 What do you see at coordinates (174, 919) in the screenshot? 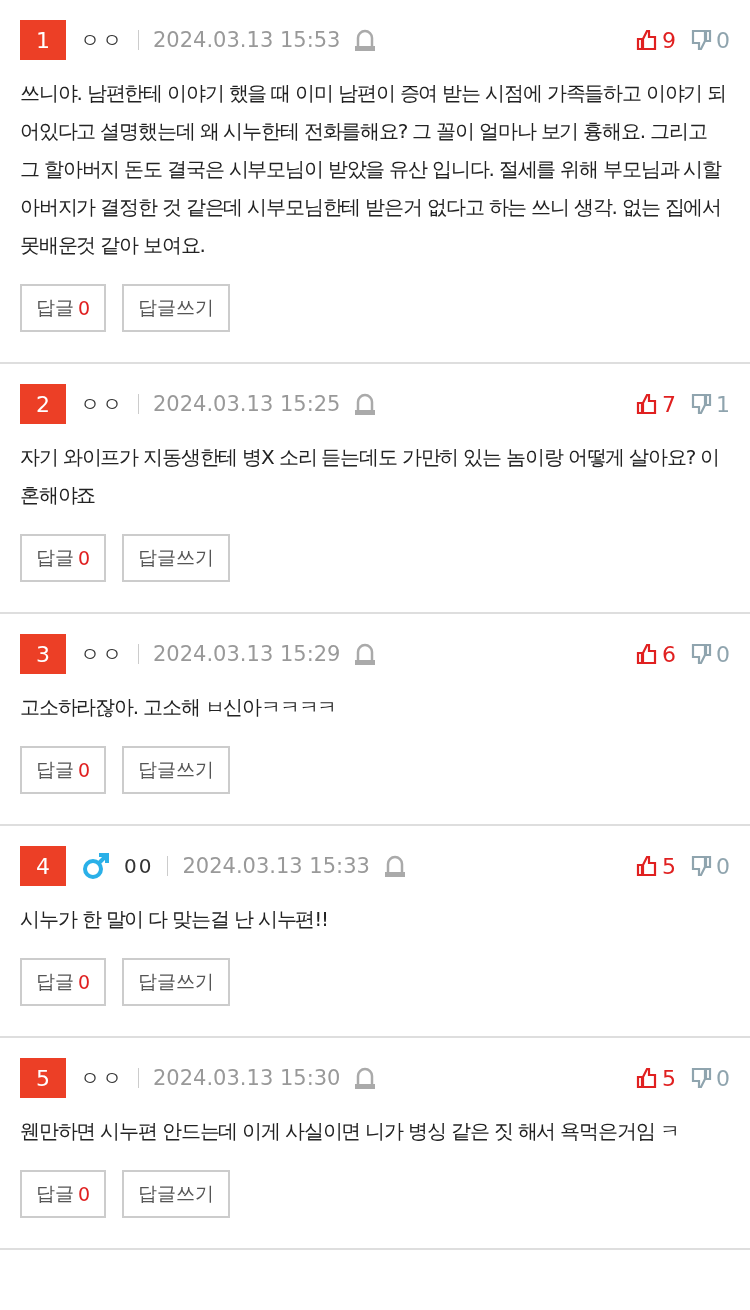
I see `comment-text: 시누가 한 말이 다 맞는걸 난 시누편!!` at bounding box center [174, 919].